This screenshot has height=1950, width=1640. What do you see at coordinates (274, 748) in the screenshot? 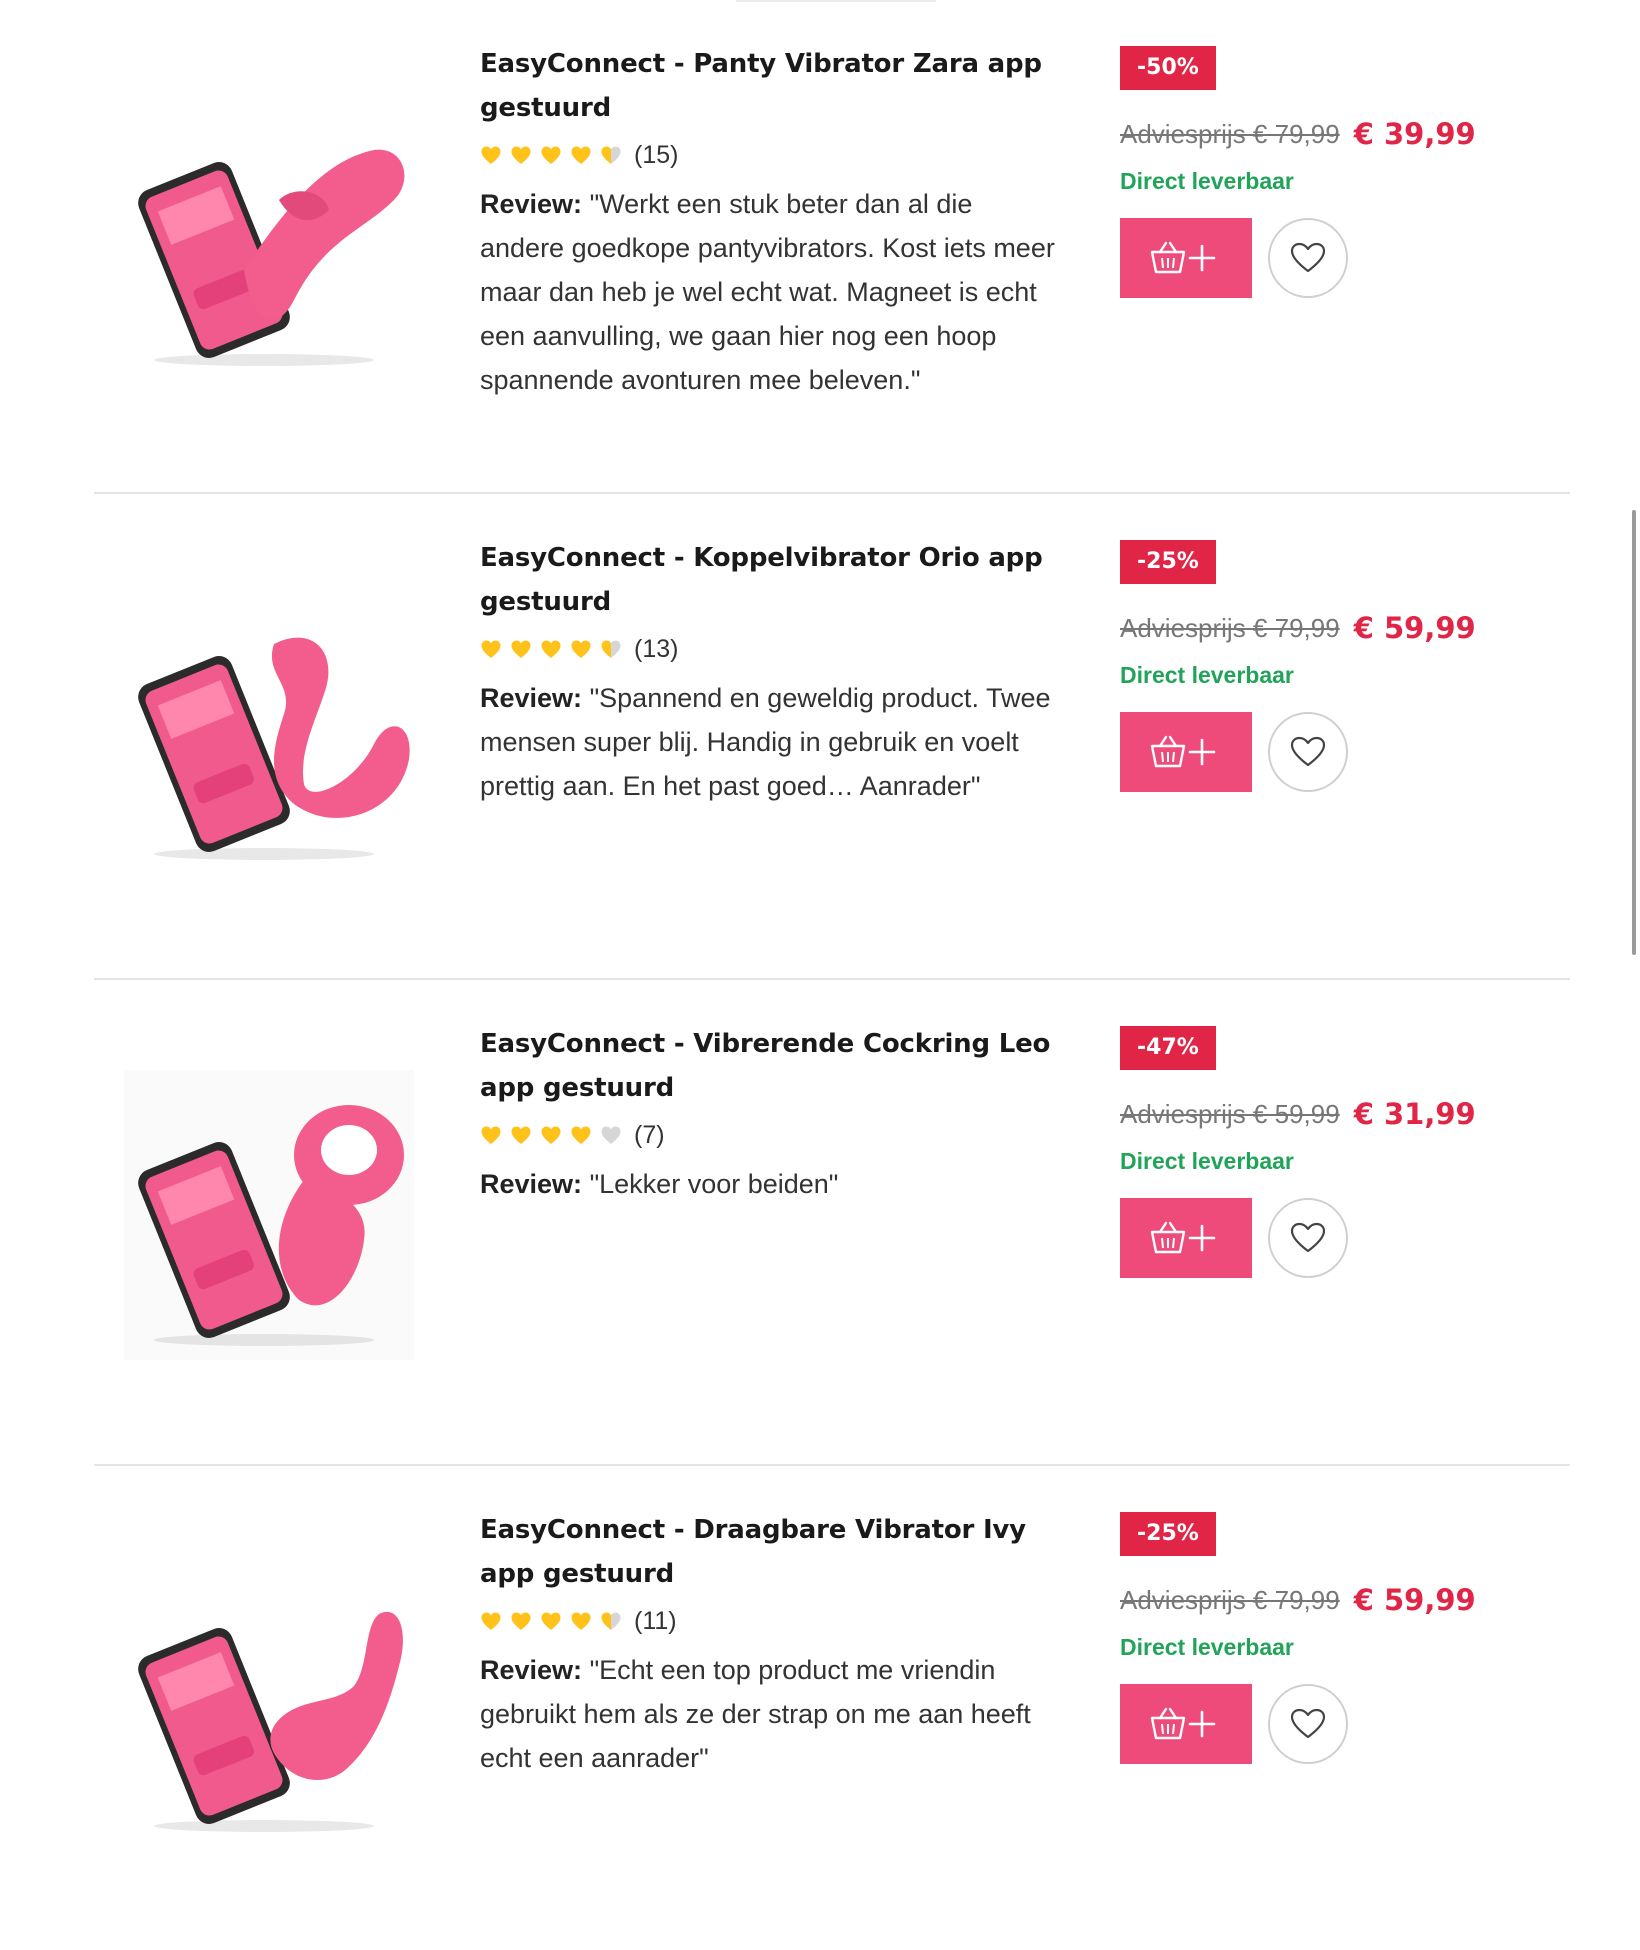
I see `couples-vibrator-image` at bounding box center [274, 748].